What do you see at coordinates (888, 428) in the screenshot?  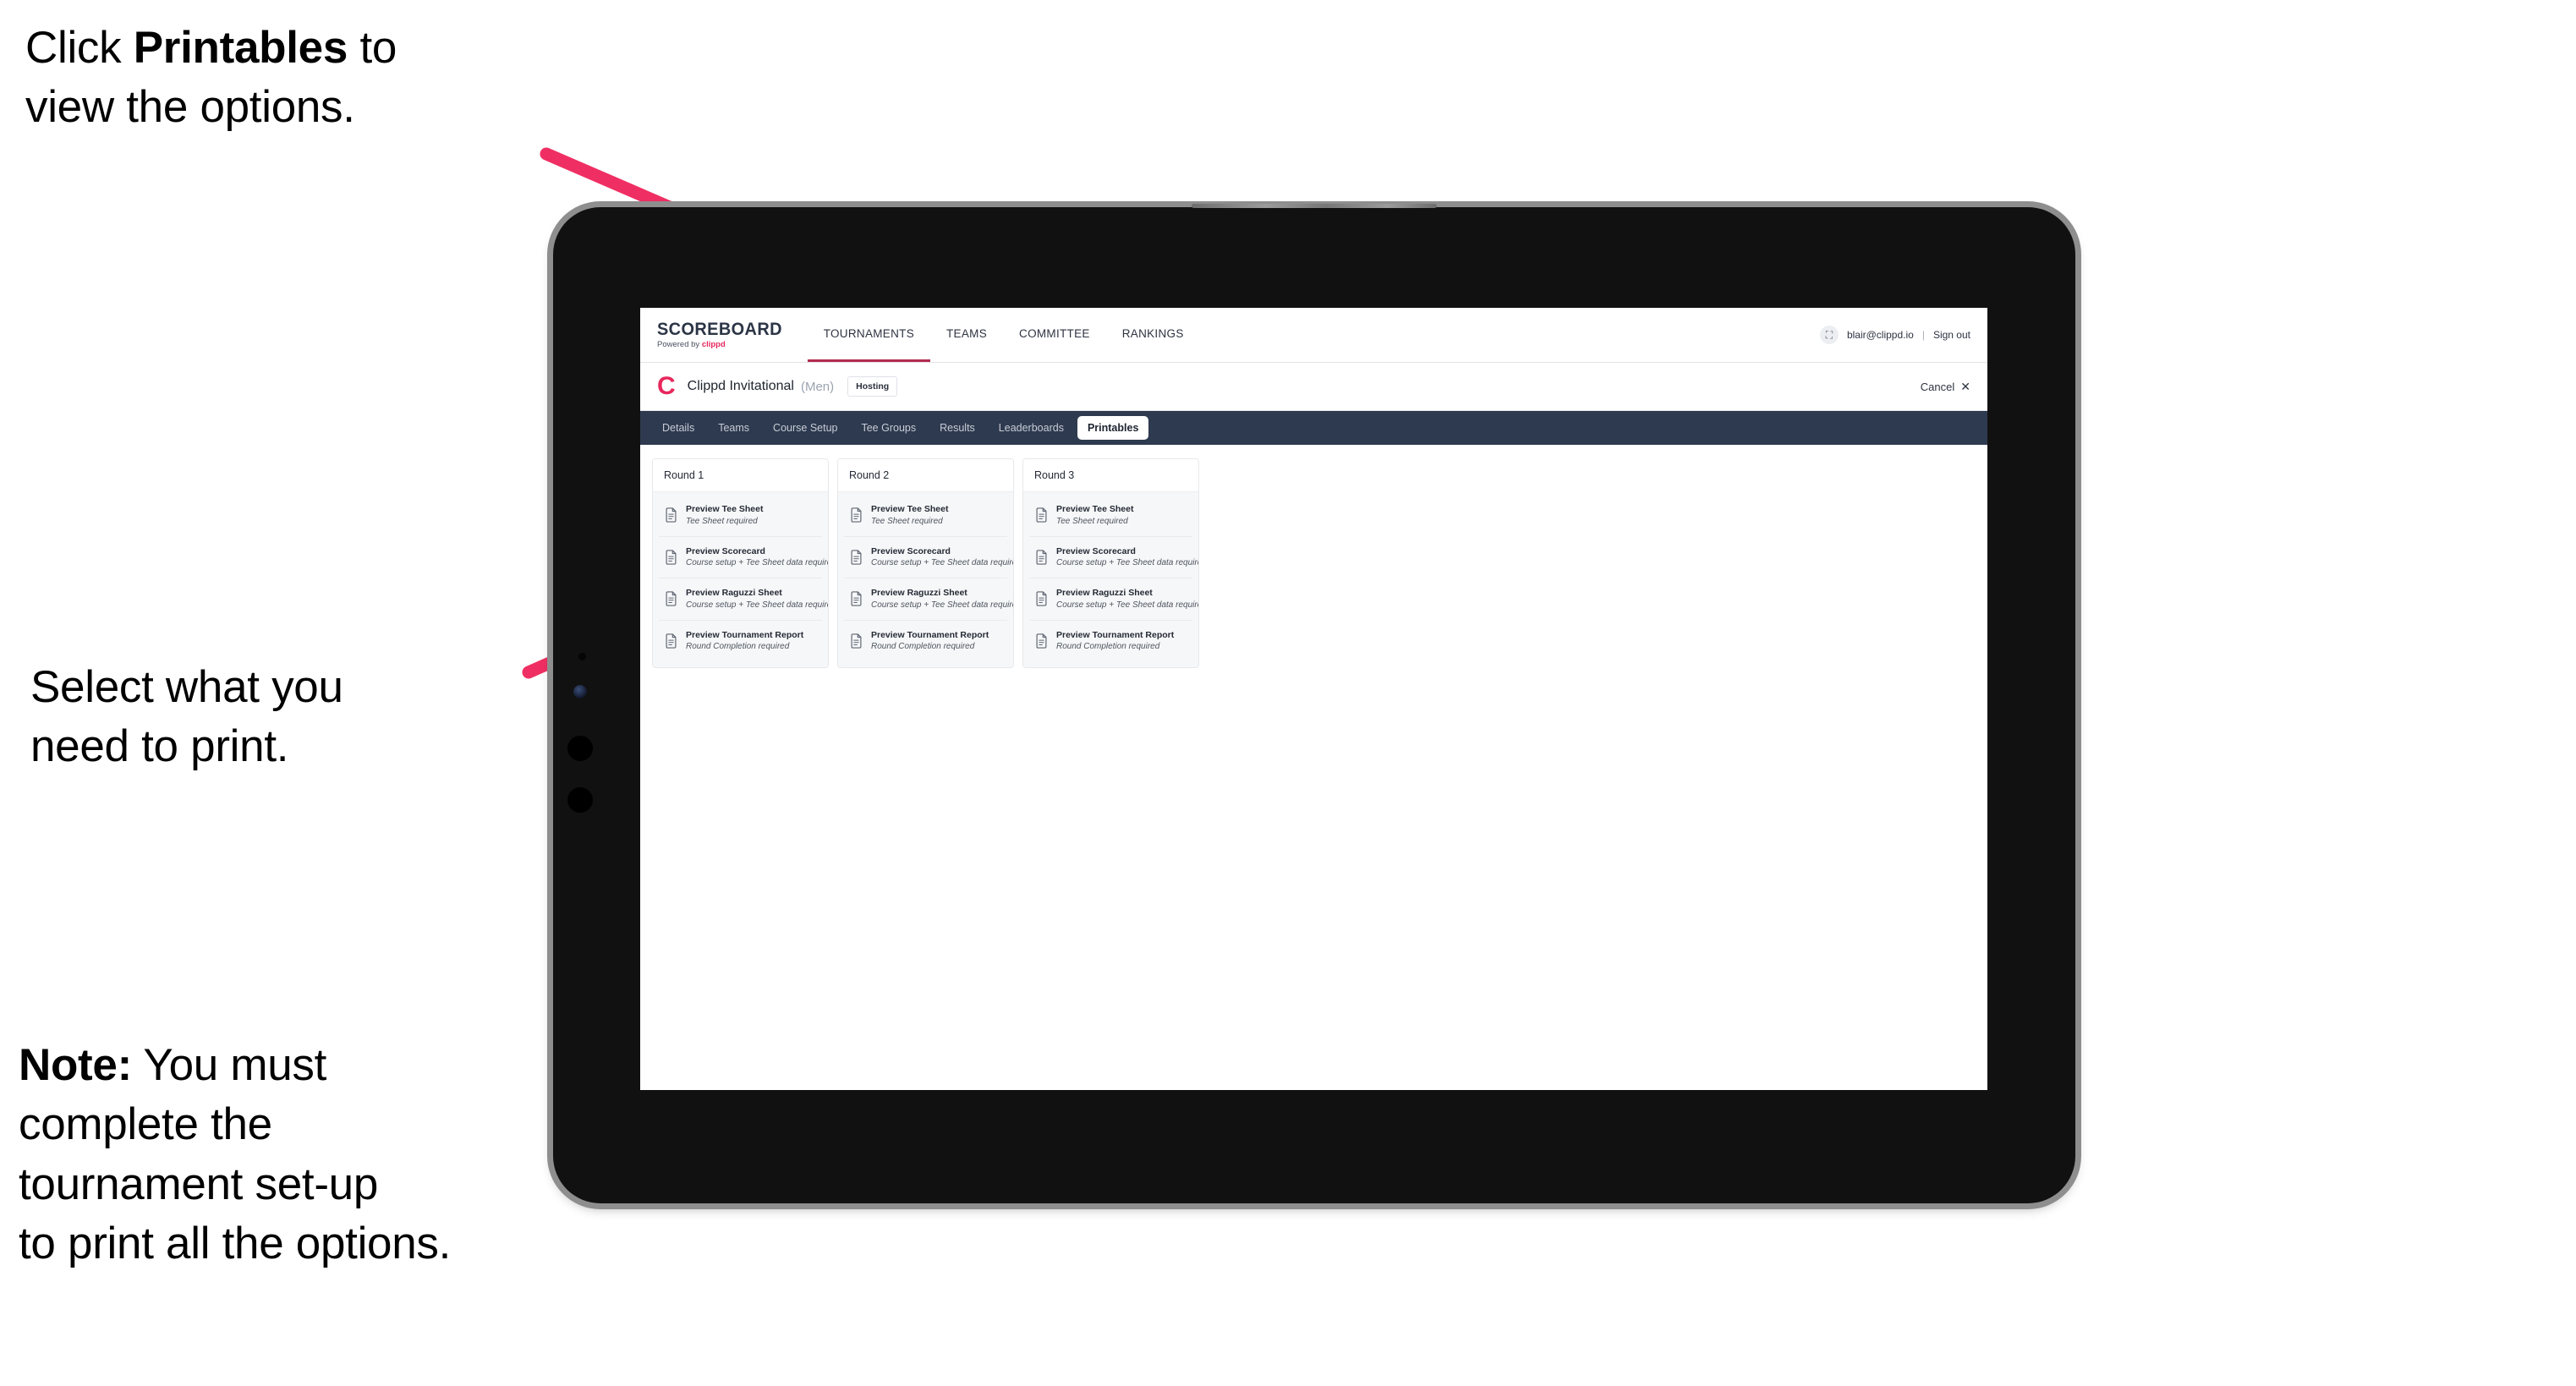 I see `tab-tee-groups: Tee Groups` at bounding box center [888, 428].